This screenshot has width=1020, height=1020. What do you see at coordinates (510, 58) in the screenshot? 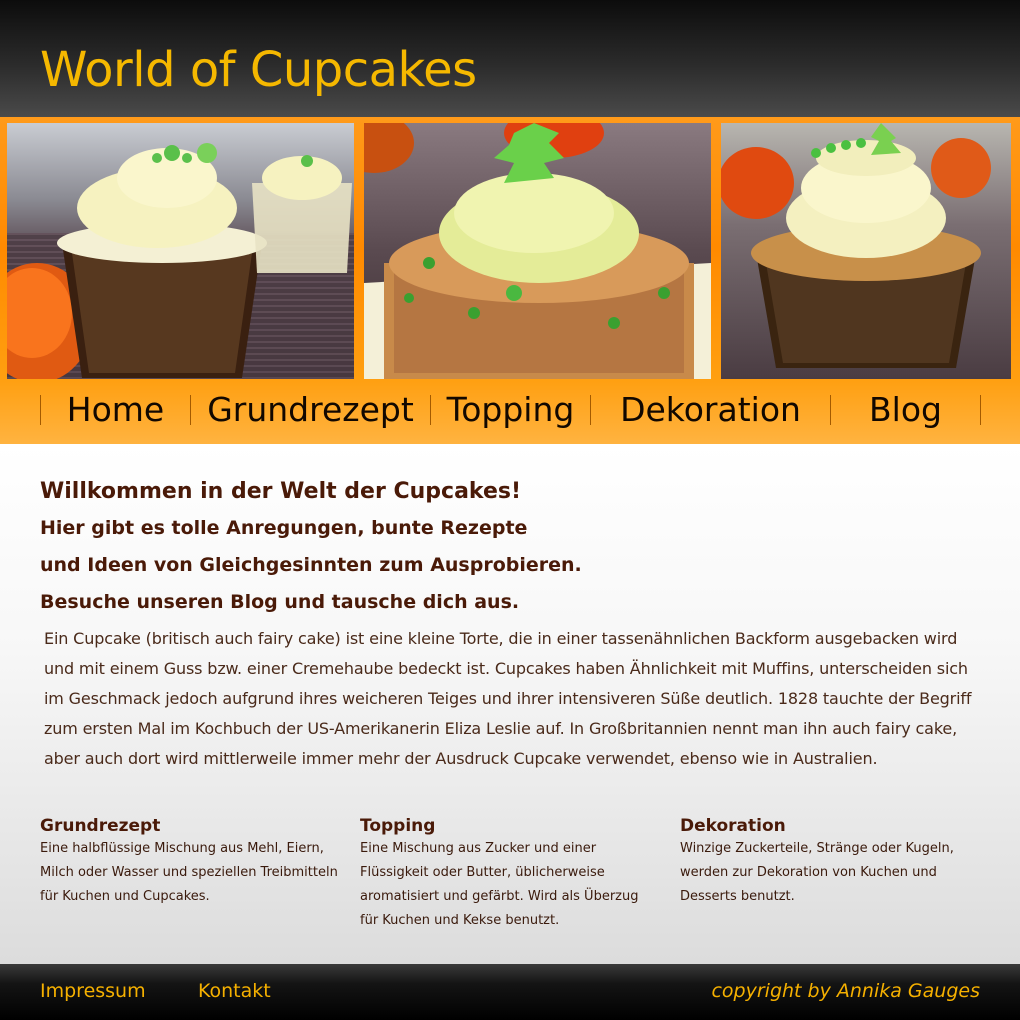
I see `site-header: World of Cupcakes` at bounding box center [510, 58].